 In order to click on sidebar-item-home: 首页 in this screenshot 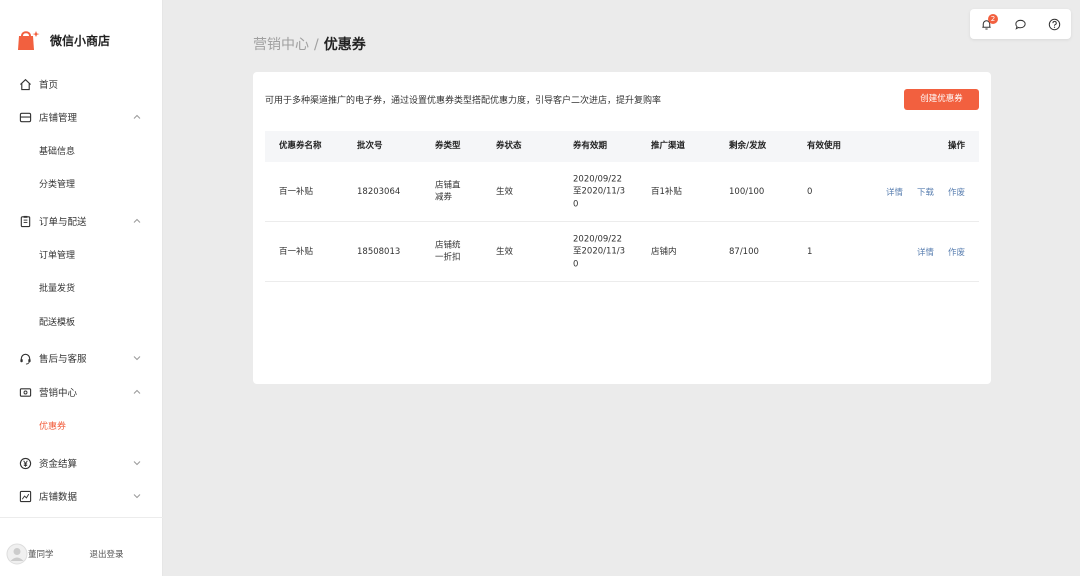, I will do `click(81, 84)`.